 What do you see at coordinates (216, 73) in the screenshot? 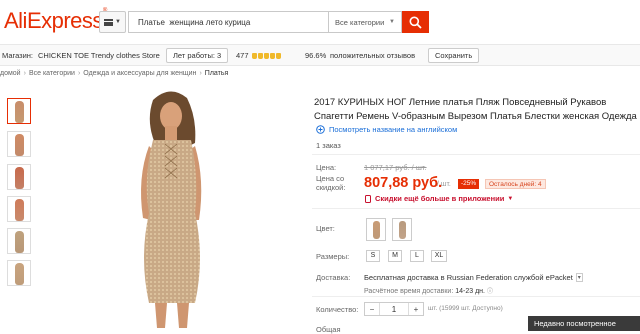
I see `breadcrumb-dresses: Платья` at bounding box center [216, 73].